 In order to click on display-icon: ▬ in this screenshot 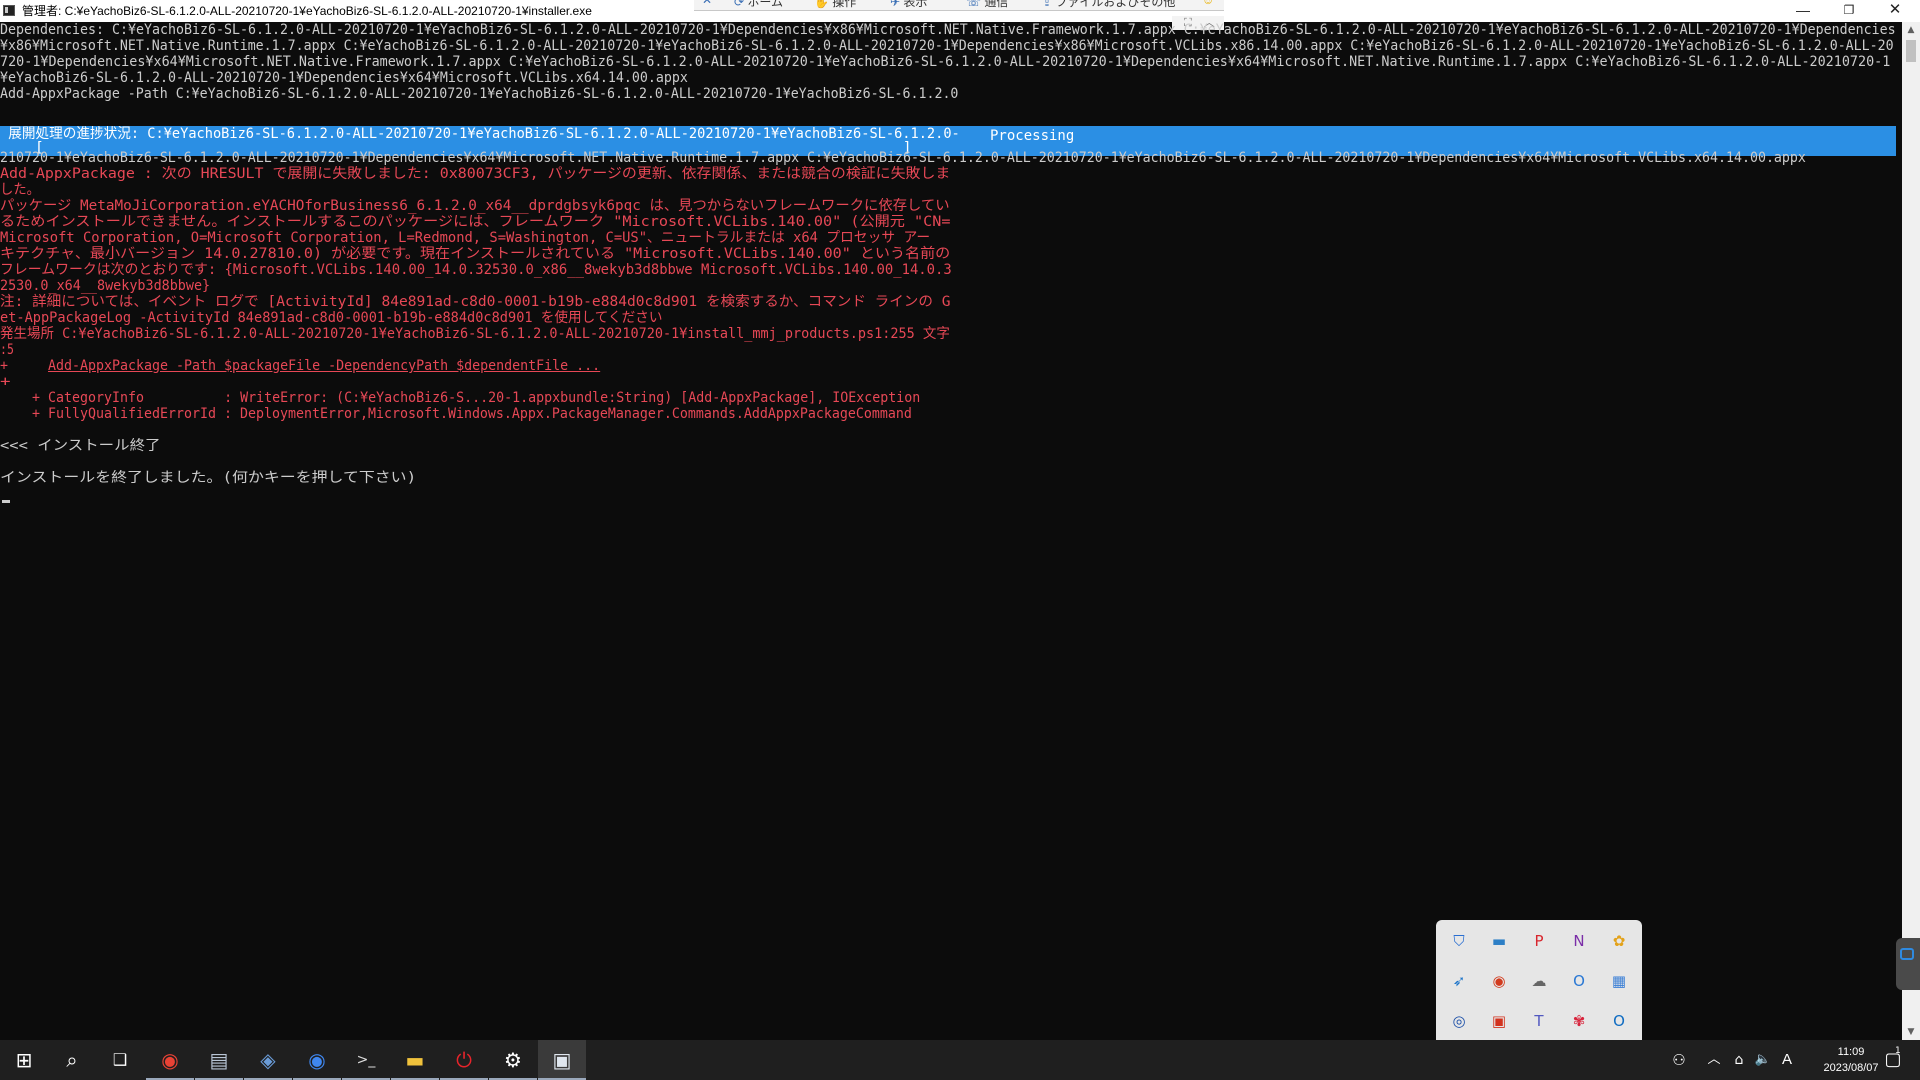, I will do `click(1499, 941)`.